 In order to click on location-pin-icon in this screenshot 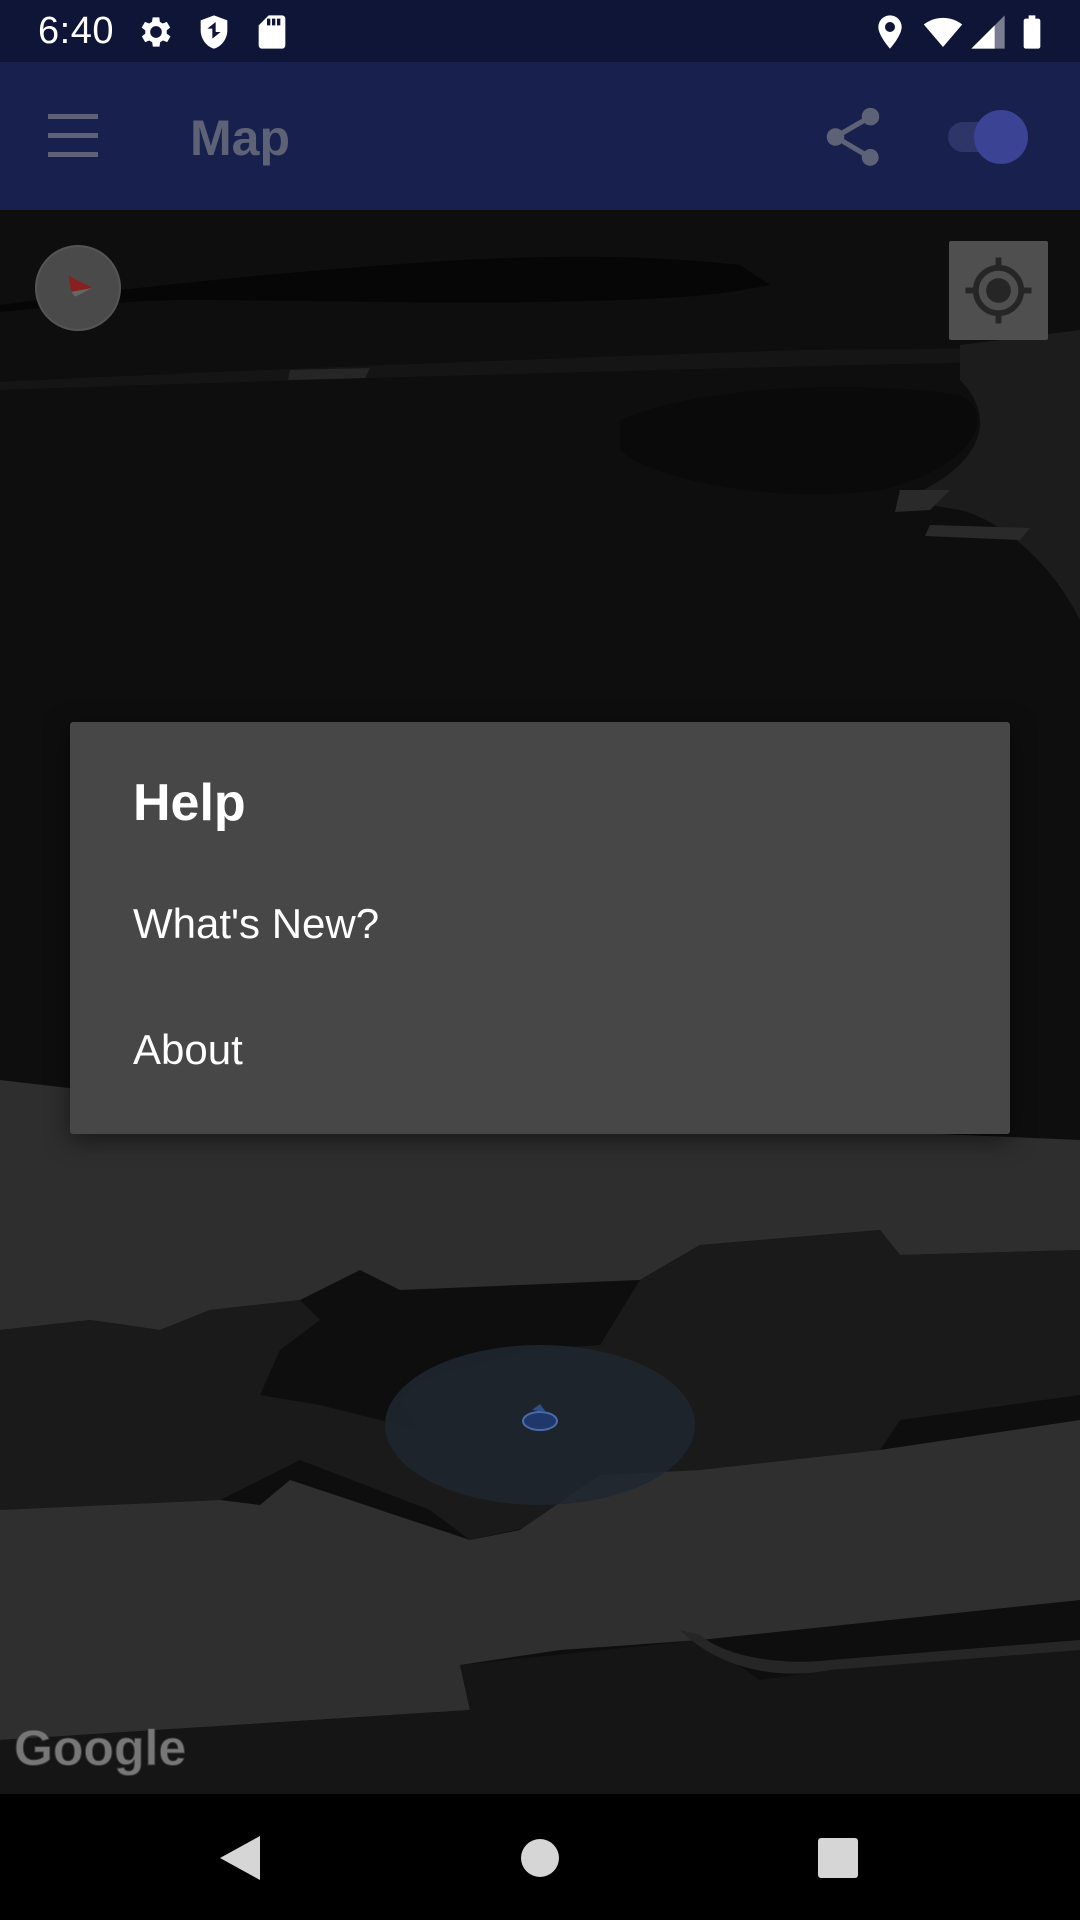, I will do `click(890, 32)`.